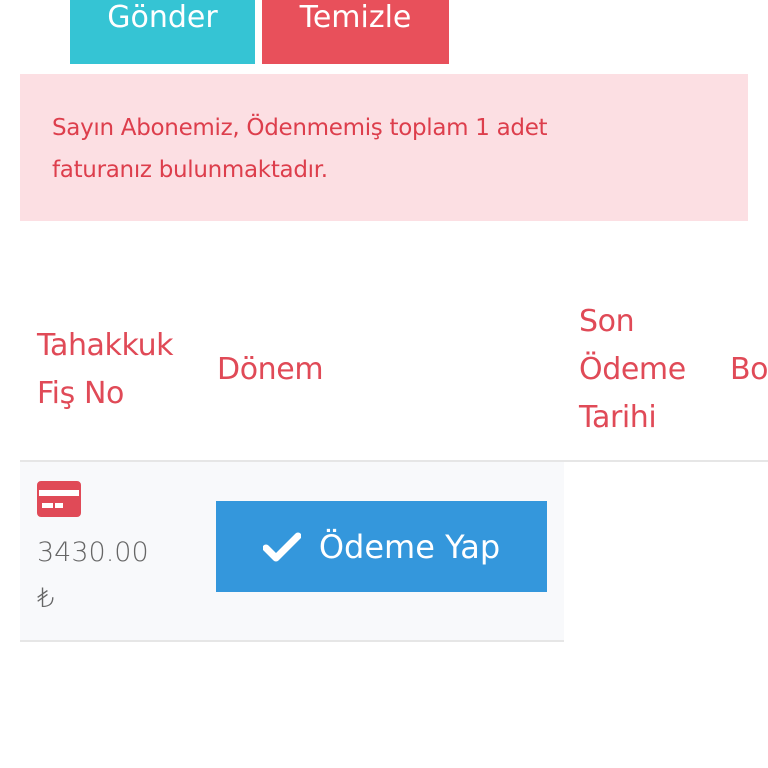  I want to click on table-row-divider, so click(292, 641).